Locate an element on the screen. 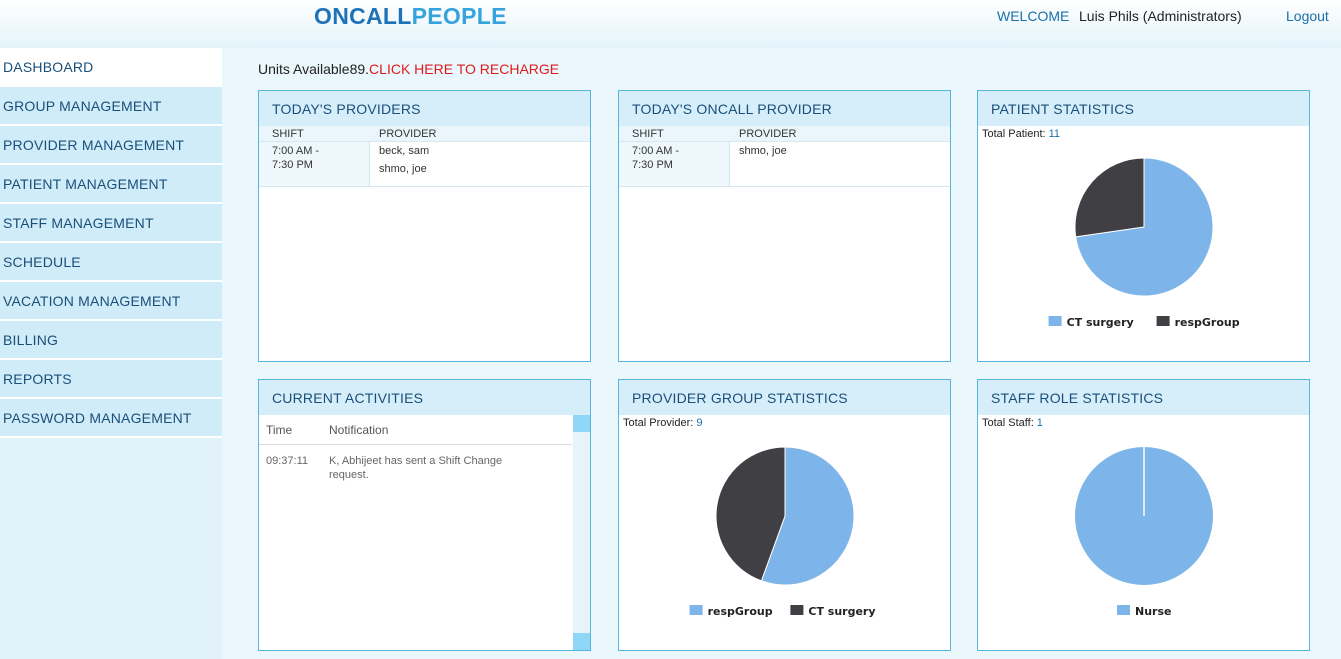 Image resolution: width=1341 pixels, height=659 pixels. logout-link: Logout is located at coordinates (1307, 16).